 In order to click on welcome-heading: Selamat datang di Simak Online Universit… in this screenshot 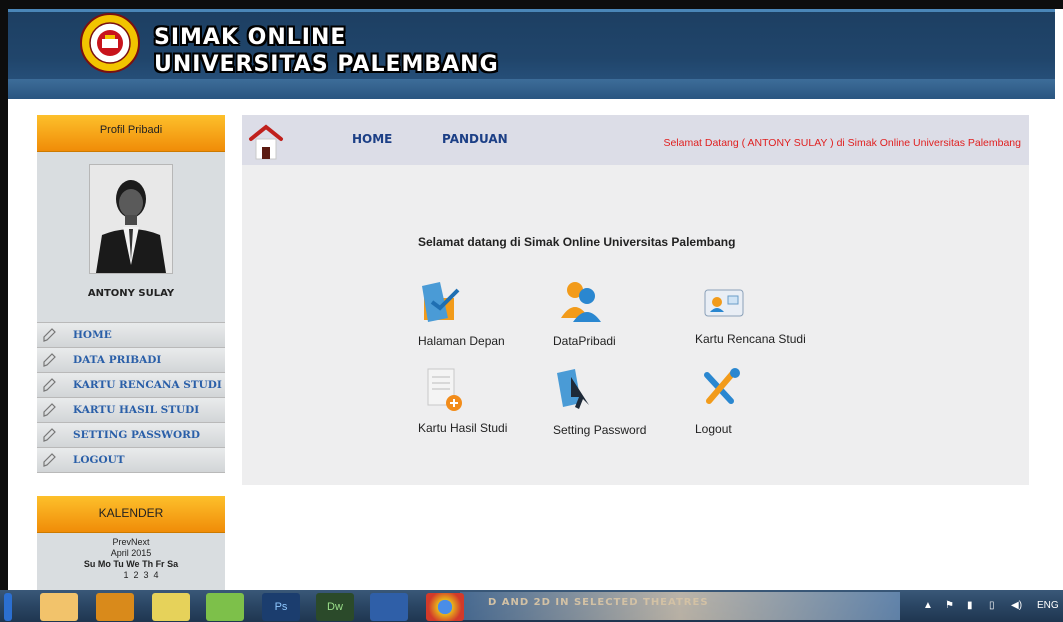, I will do `click(577, 242)`.